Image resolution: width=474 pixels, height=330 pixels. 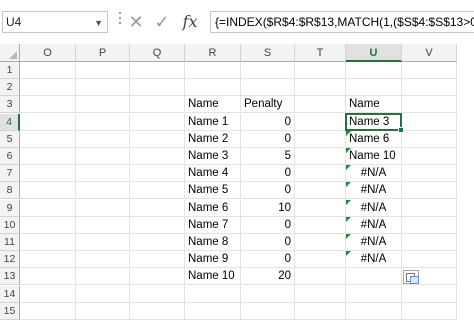 I want to click on name-cell: Name 4, so click(x=213, y=174).